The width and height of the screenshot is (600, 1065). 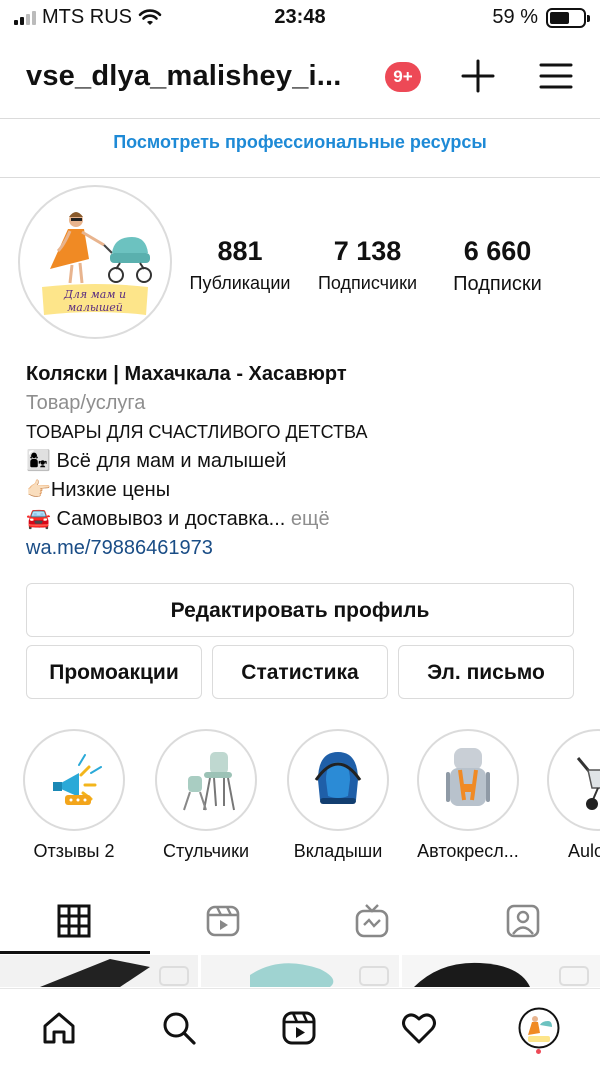 I want to click on bio-line: ТОВАРЫ ДЛЯ СЧАСТЛИВОГО ДЕТСТВА, so click(x=197, y=432).